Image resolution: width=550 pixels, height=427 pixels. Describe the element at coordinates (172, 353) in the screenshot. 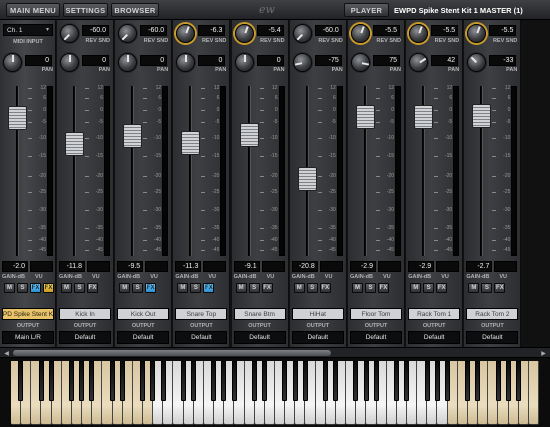

I see `scroll-thumb` at that location.